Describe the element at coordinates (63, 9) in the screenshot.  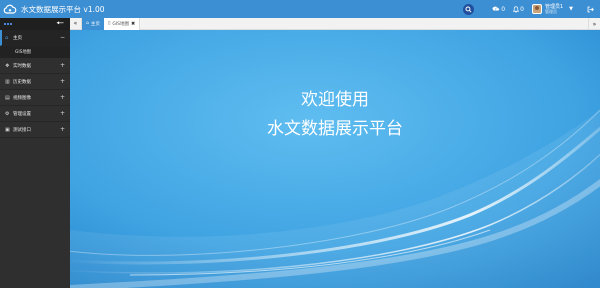
I see `app-title: 水文数据展示平台 v1.00` at that location.